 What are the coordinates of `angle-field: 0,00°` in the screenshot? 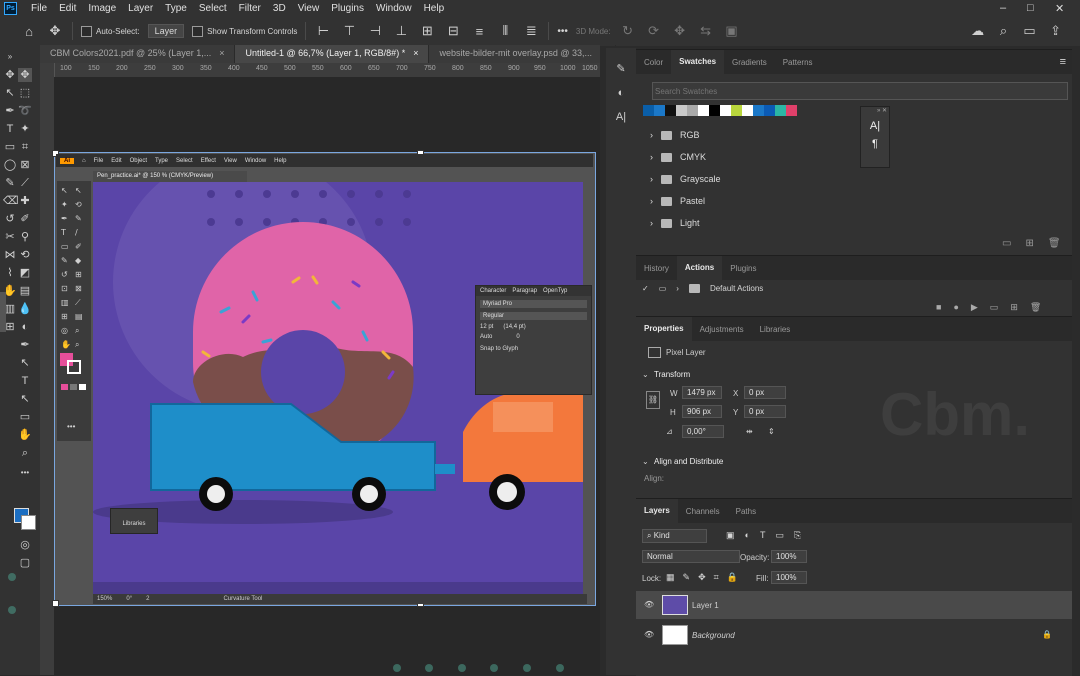 It's located at (703, 431).